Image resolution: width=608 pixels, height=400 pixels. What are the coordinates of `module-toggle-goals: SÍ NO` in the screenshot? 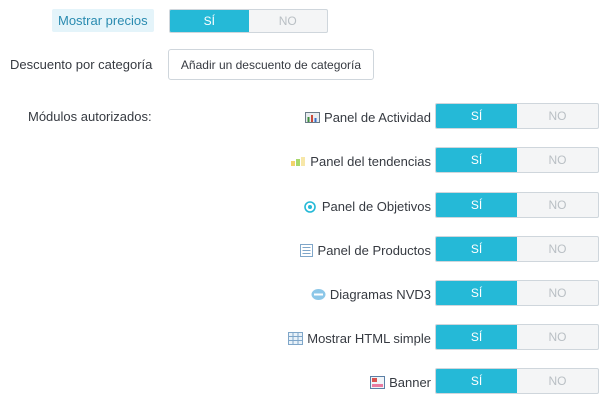 It's located at (517, 205).